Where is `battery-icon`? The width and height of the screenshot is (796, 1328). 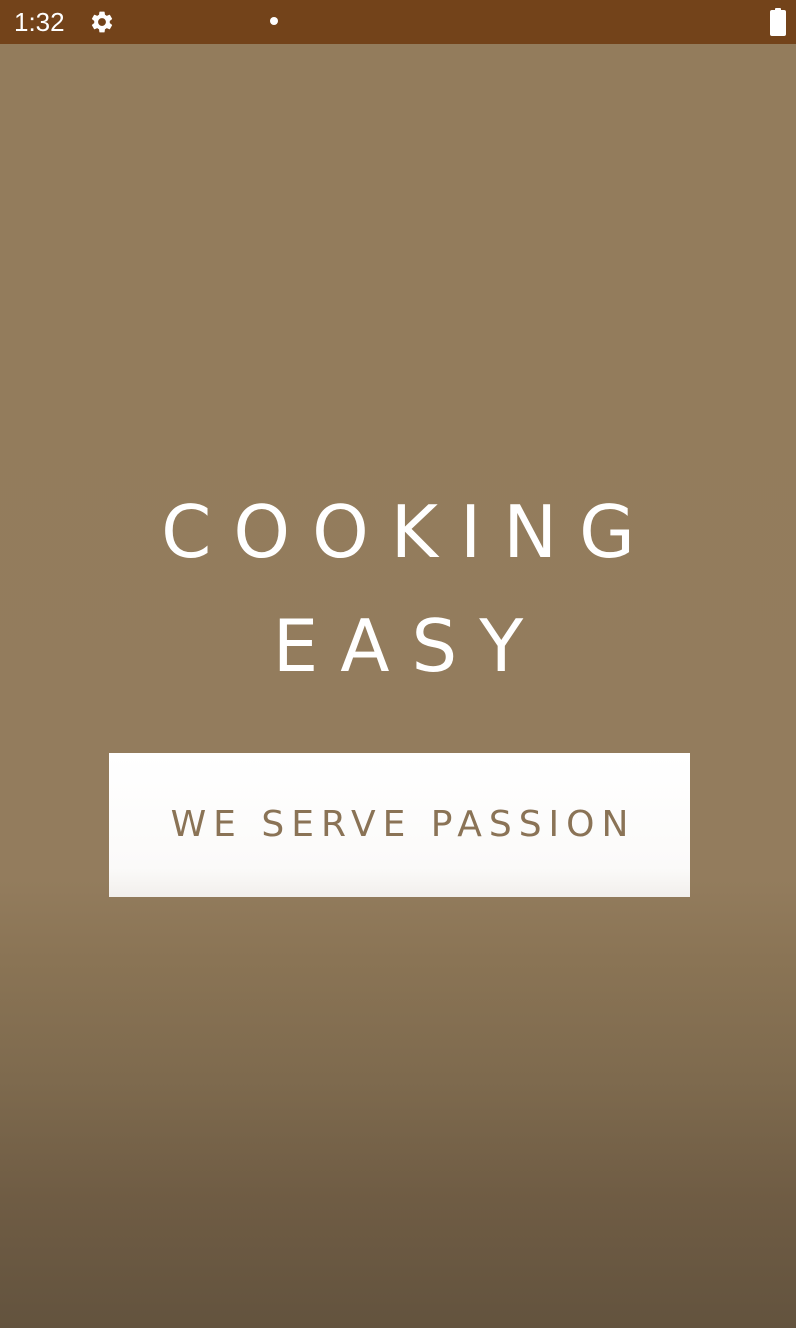
battery-icon is located at coordinates (778, 22).